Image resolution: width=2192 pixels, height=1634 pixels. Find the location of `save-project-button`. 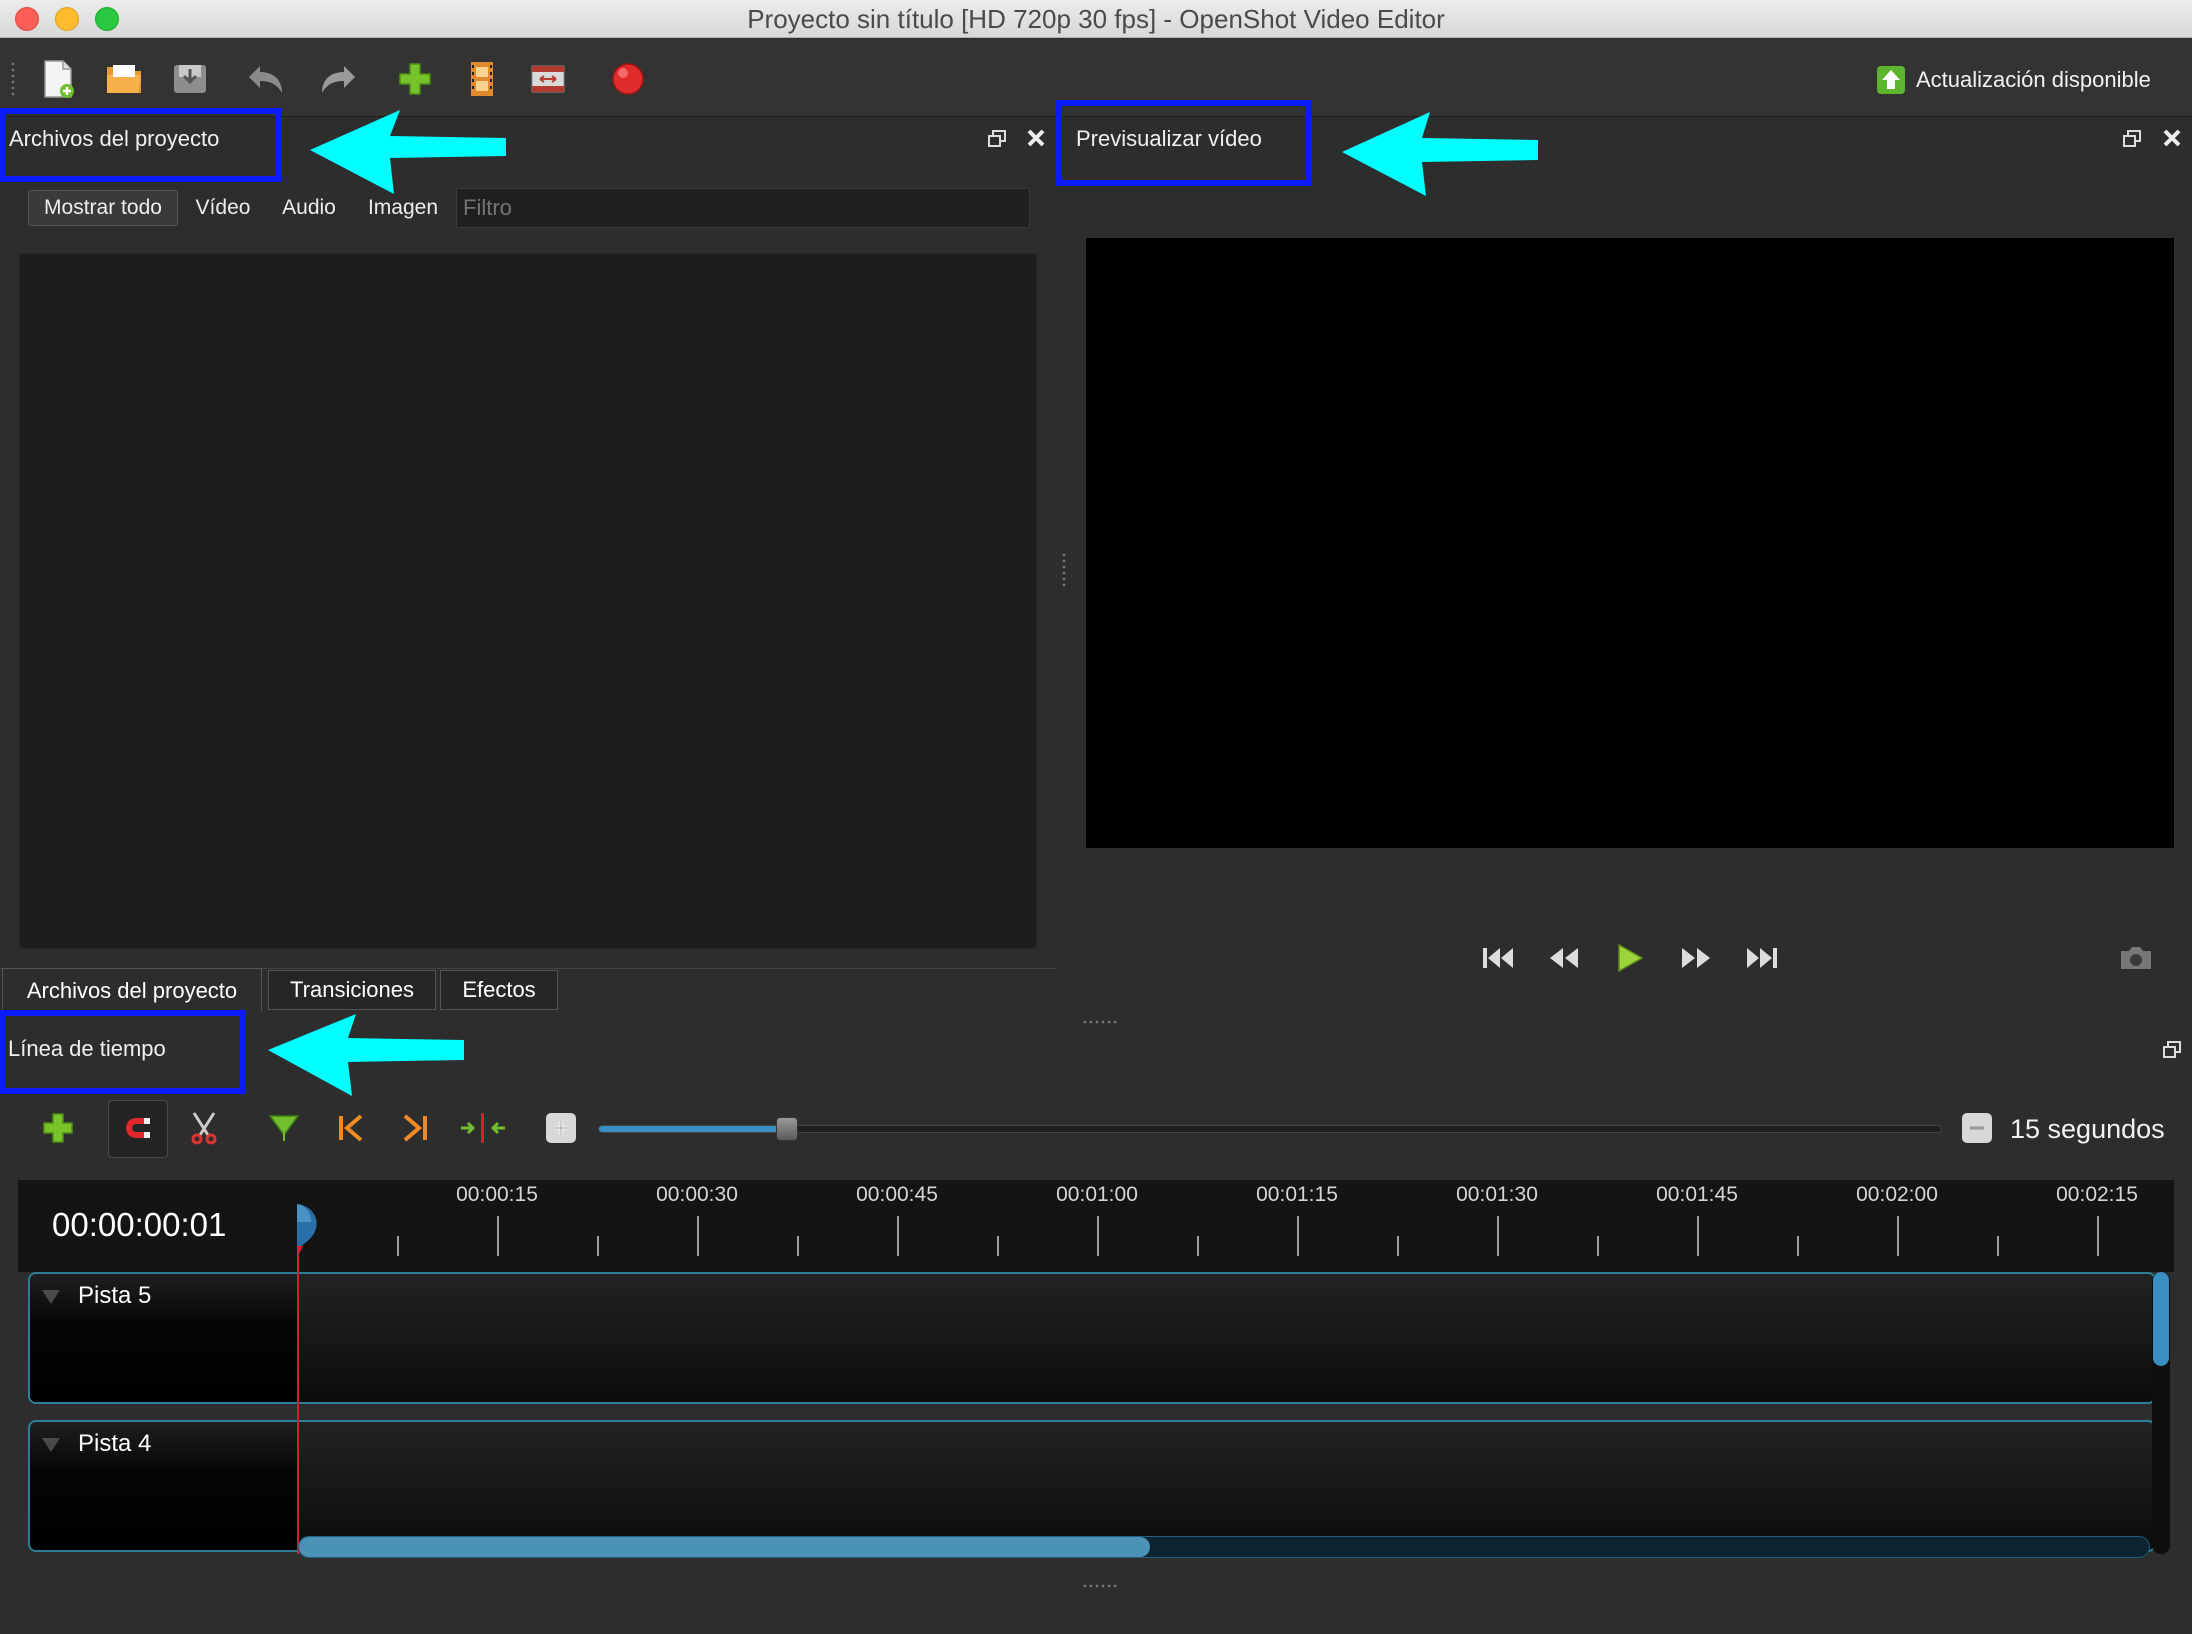

save-project-button is located at coordinates (190, 79).